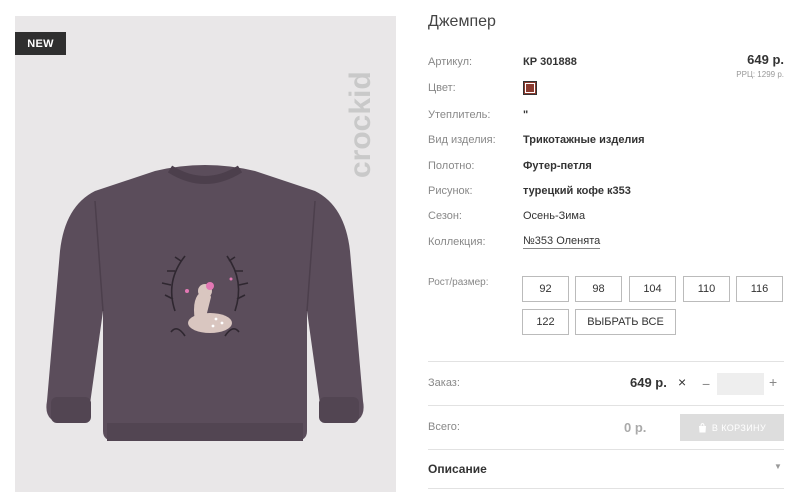 This screenshot has width=800, height=492. I want to click on order-label: Заказ:, so click(444, 383).